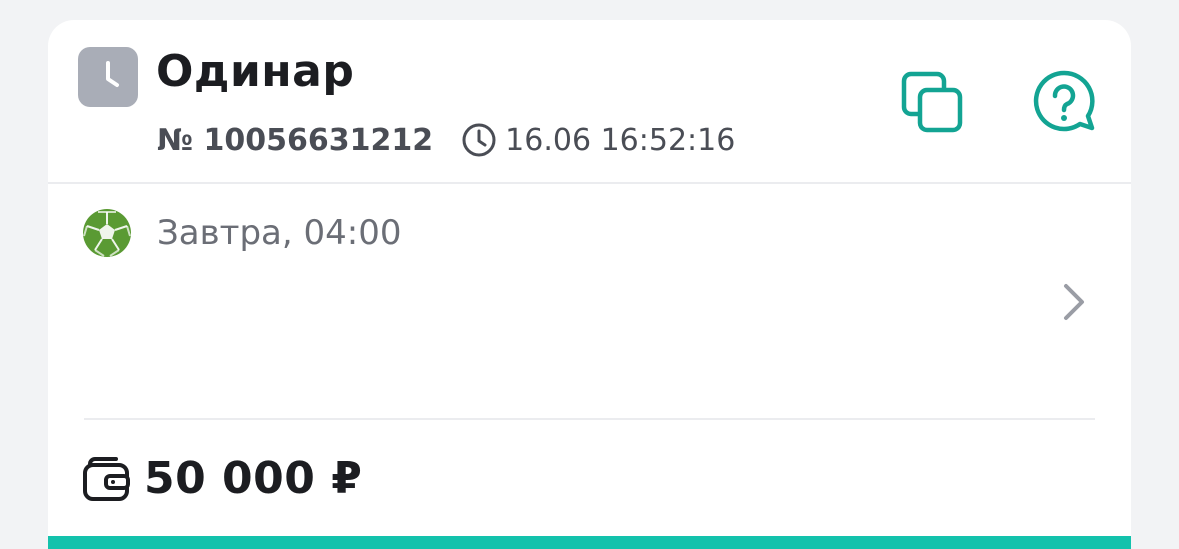 This screenshot has width=1179, height=549. What do you see at coordinates (279, 233) in the screenshot?
I see `event-time: Завтра, 04:00` at bounding box center [279, 233].